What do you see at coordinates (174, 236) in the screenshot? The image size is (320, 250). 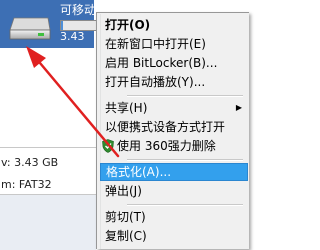 I see `menu-item-copy: 复制(C)` at bounding box center [174, 236].